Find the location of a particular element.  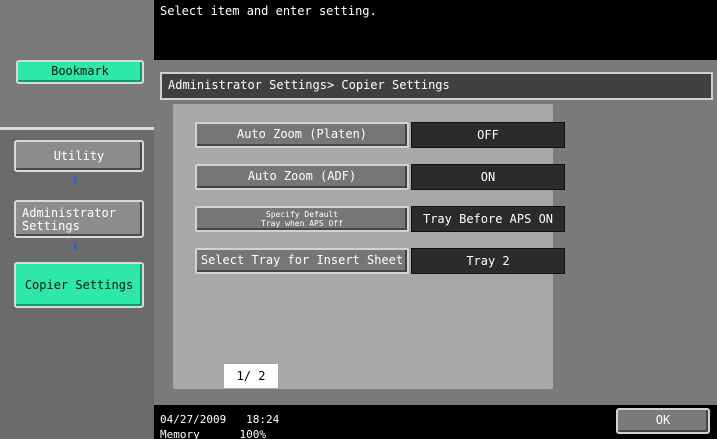

administrator-settings-button: Administrator Settings is located at coordinates (79, 219).